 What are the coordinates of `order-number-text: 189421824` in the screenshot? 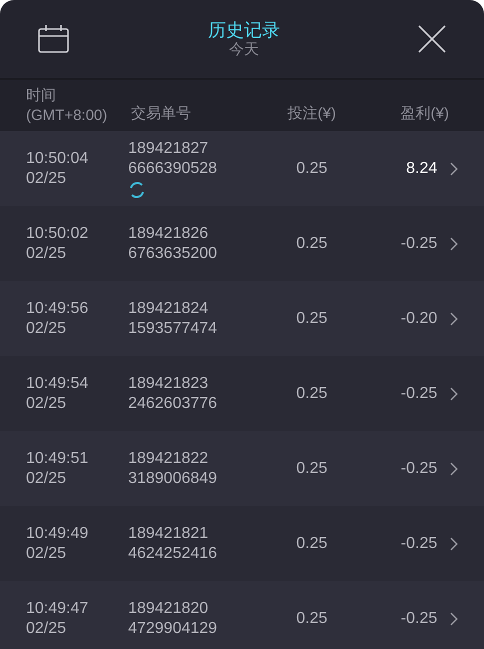 It's located at (169, 308).